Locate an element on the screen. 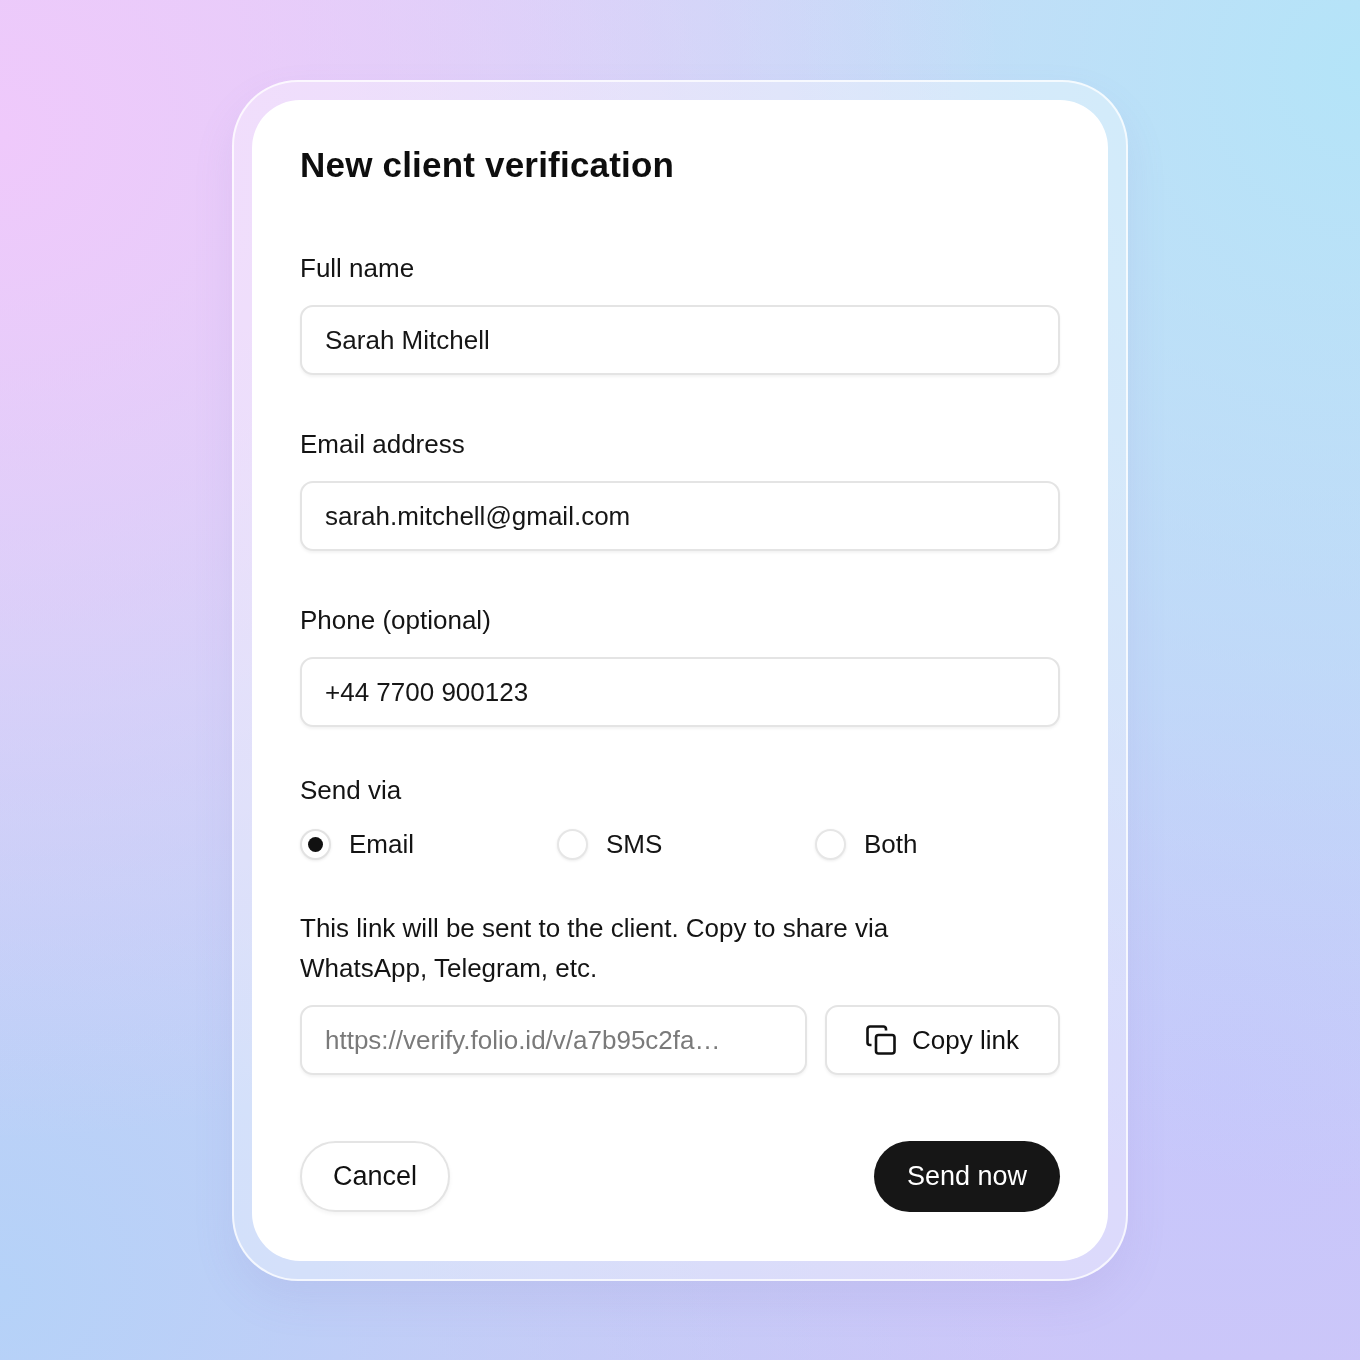 Image resolution: width=1360 pixels, height=1360 pixels. send-button: Send now is located at coordinates (966, 1176).